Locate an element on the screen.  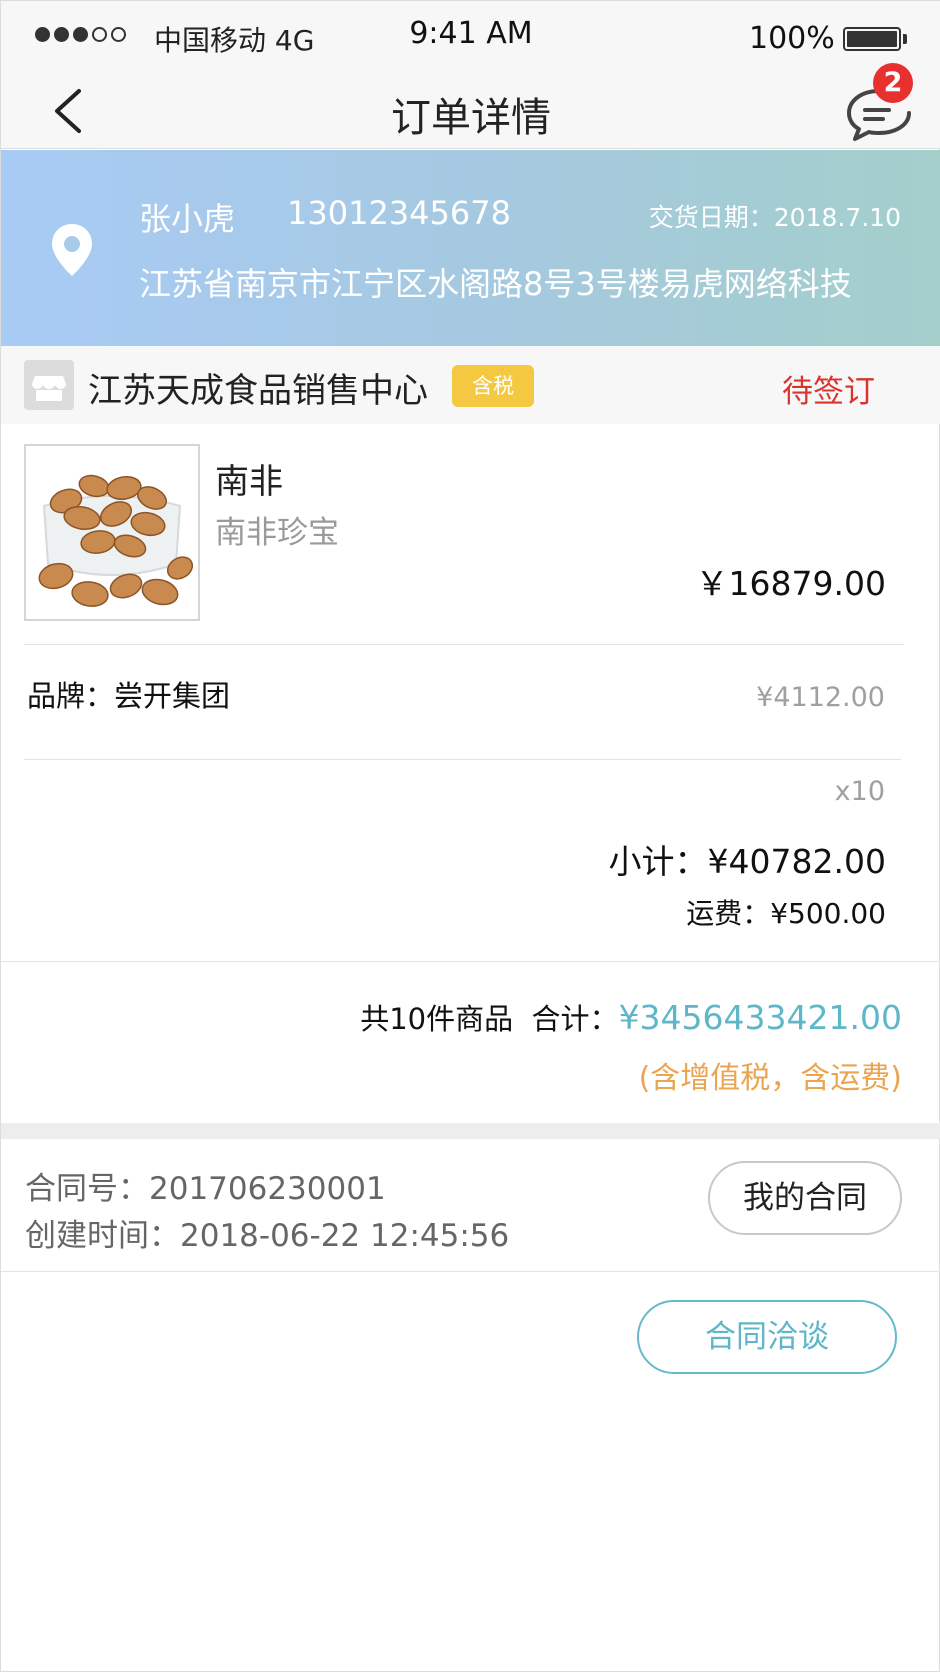
freight: 运费：¥500.00 is located at coordinates (786, 913).